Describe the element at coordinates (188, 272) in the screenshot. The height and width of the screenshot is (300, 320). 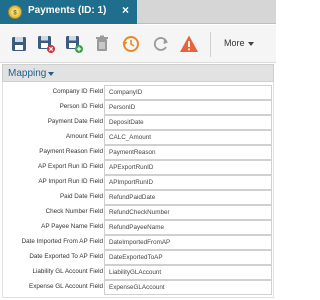
I see `field-input: LiabilityGLAccount` at that location.